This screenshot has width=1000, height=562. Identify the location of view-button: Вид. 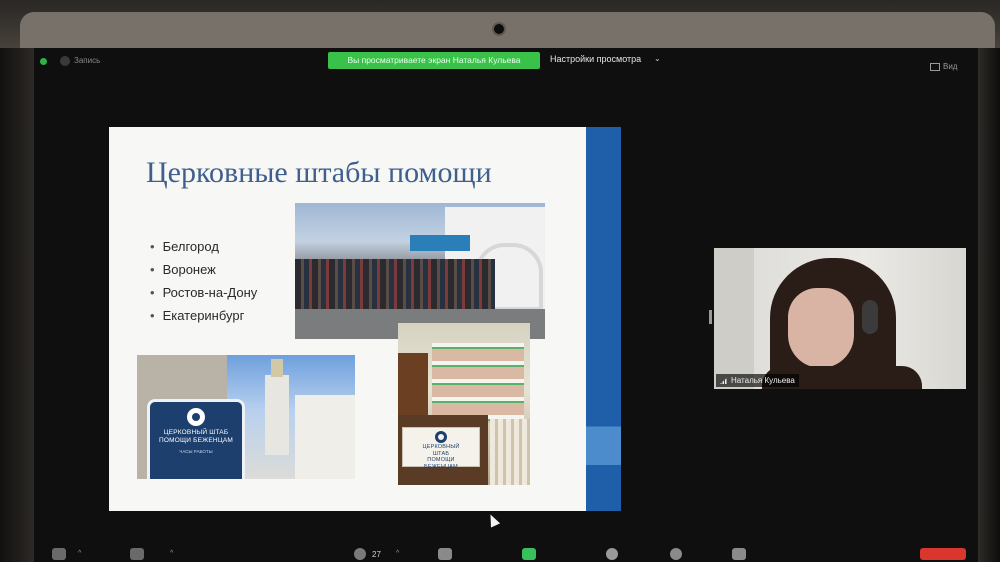
(943, 66).